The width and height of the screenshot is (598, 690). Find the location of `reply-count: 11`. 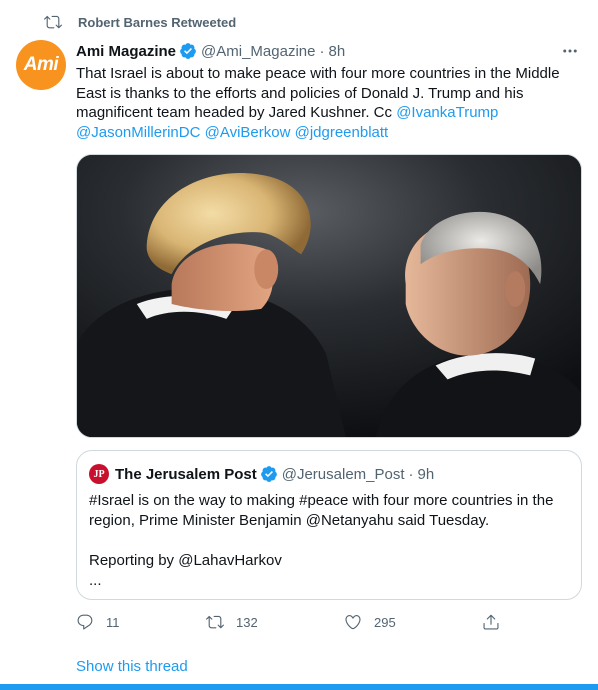

reply-count: 11 is located at coordinates (113, 622).